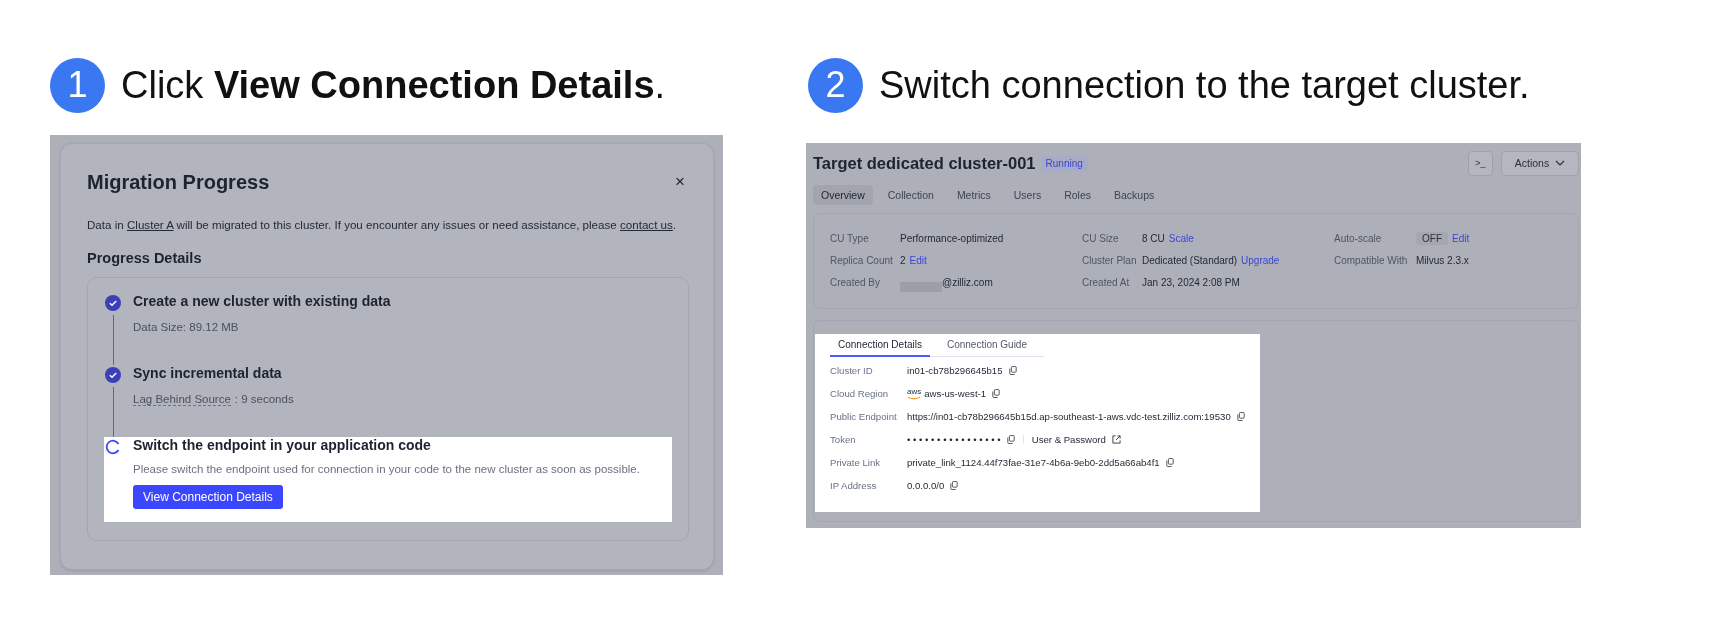 This screenshot has height=624, width=1731. What do you see at coordinates (1110, 260) in the screenshot?
I see `field-label: Cluster Plan` at bounding box center [1110, 260].